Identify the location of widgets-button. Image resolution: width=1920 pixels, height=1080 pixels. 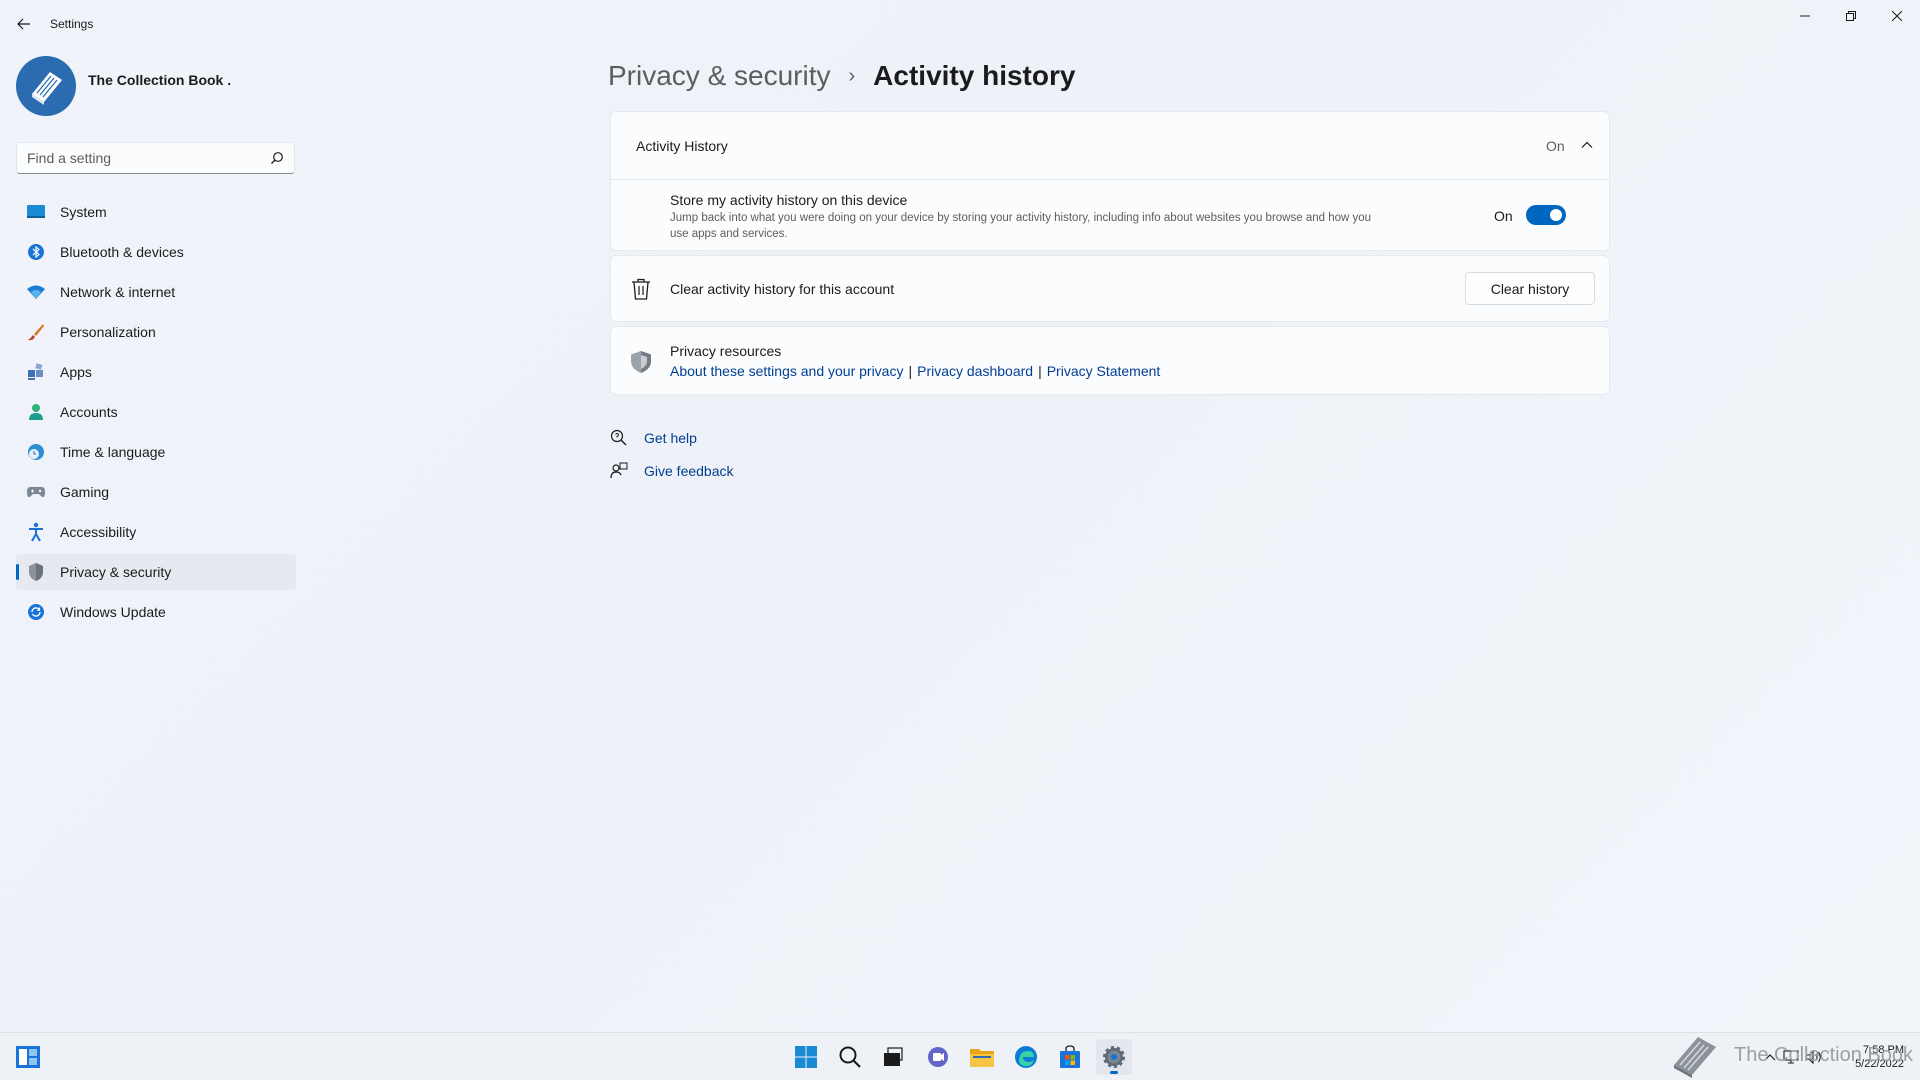
(28, 1057).